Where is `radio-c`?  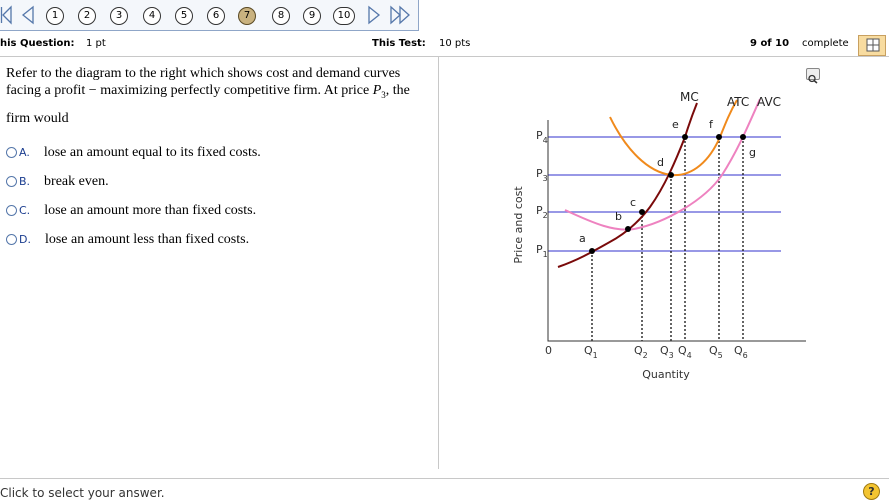
radio-c is located at coordinates (11, 211).